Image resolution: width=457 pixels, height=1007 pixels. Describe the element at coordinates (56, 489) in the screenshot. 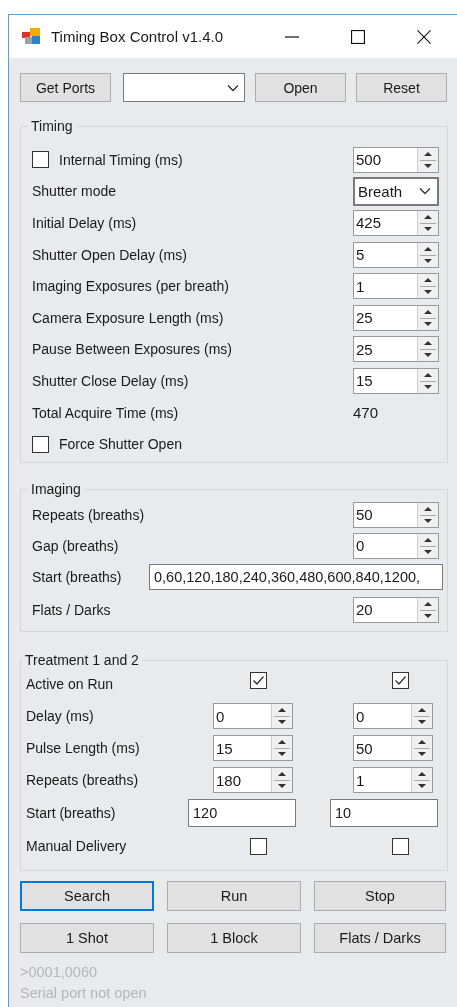

I see `group-title: Imaging` at that location.